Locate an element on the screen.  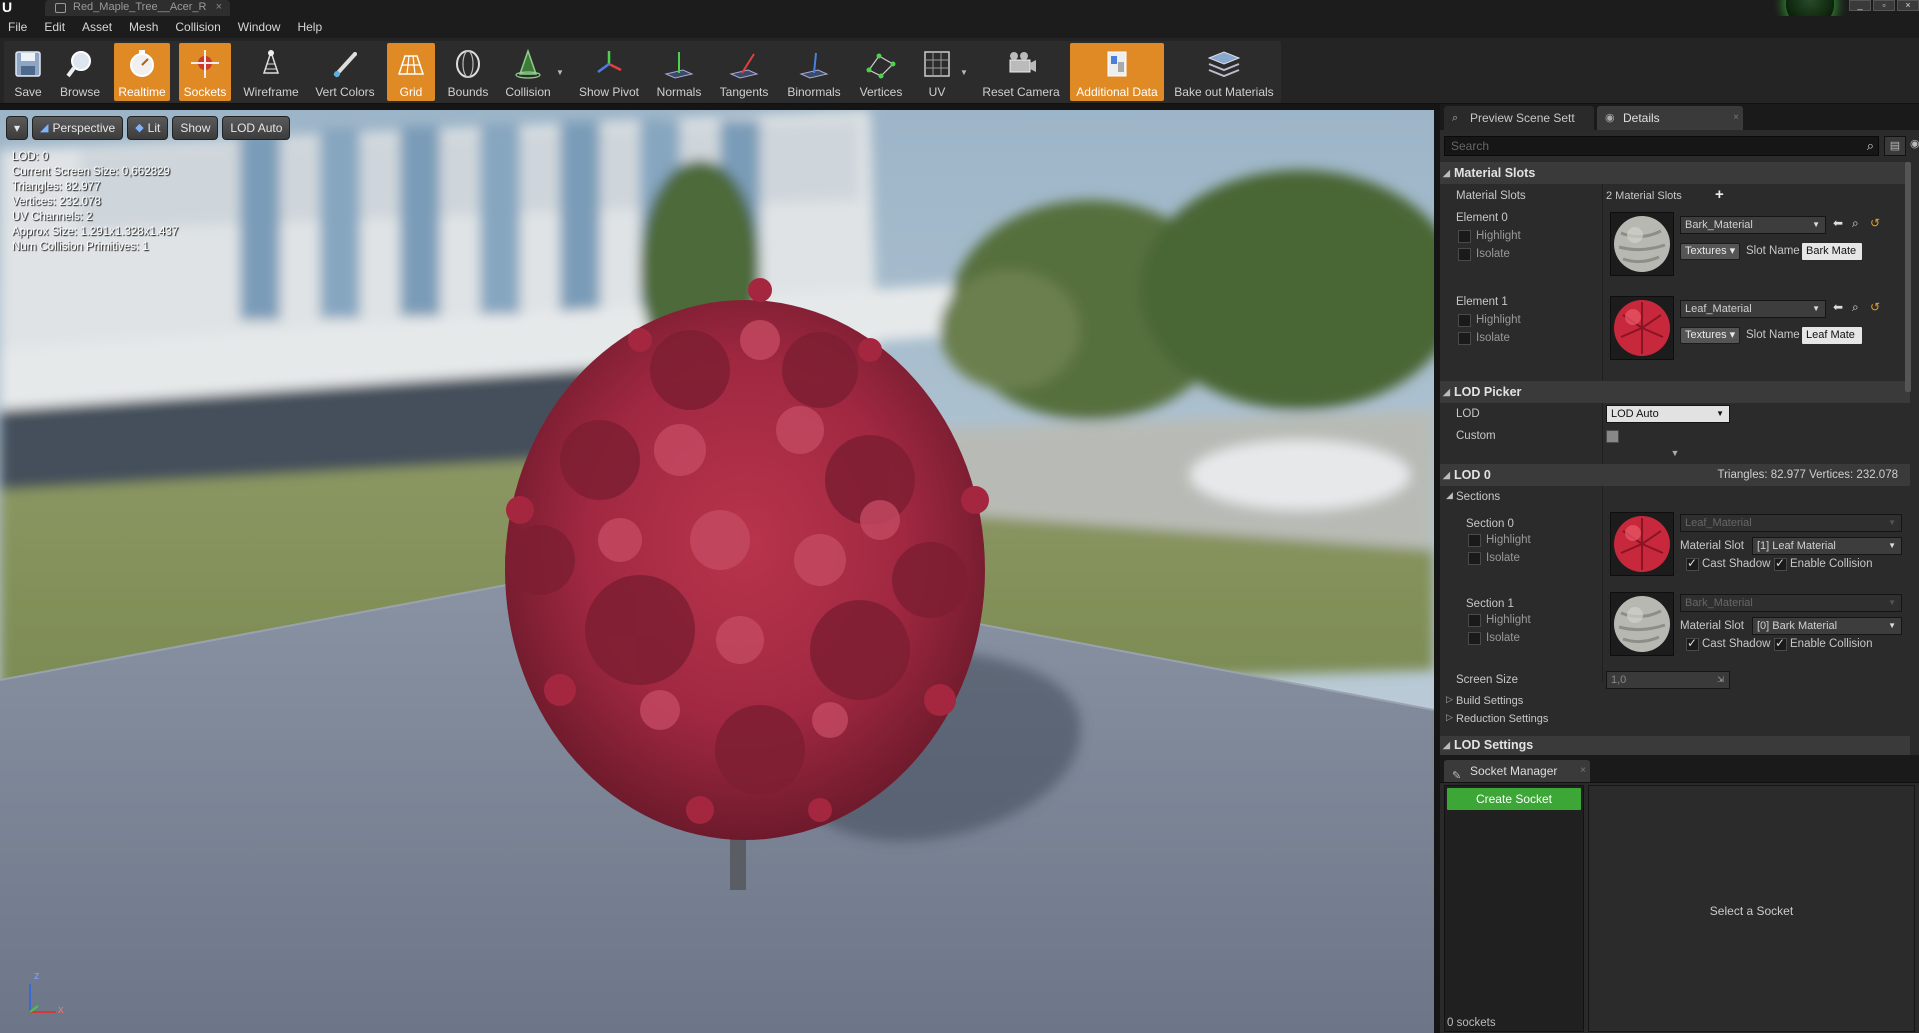
property-matrix-button: ▤ is located at coordinates (1895, 146).